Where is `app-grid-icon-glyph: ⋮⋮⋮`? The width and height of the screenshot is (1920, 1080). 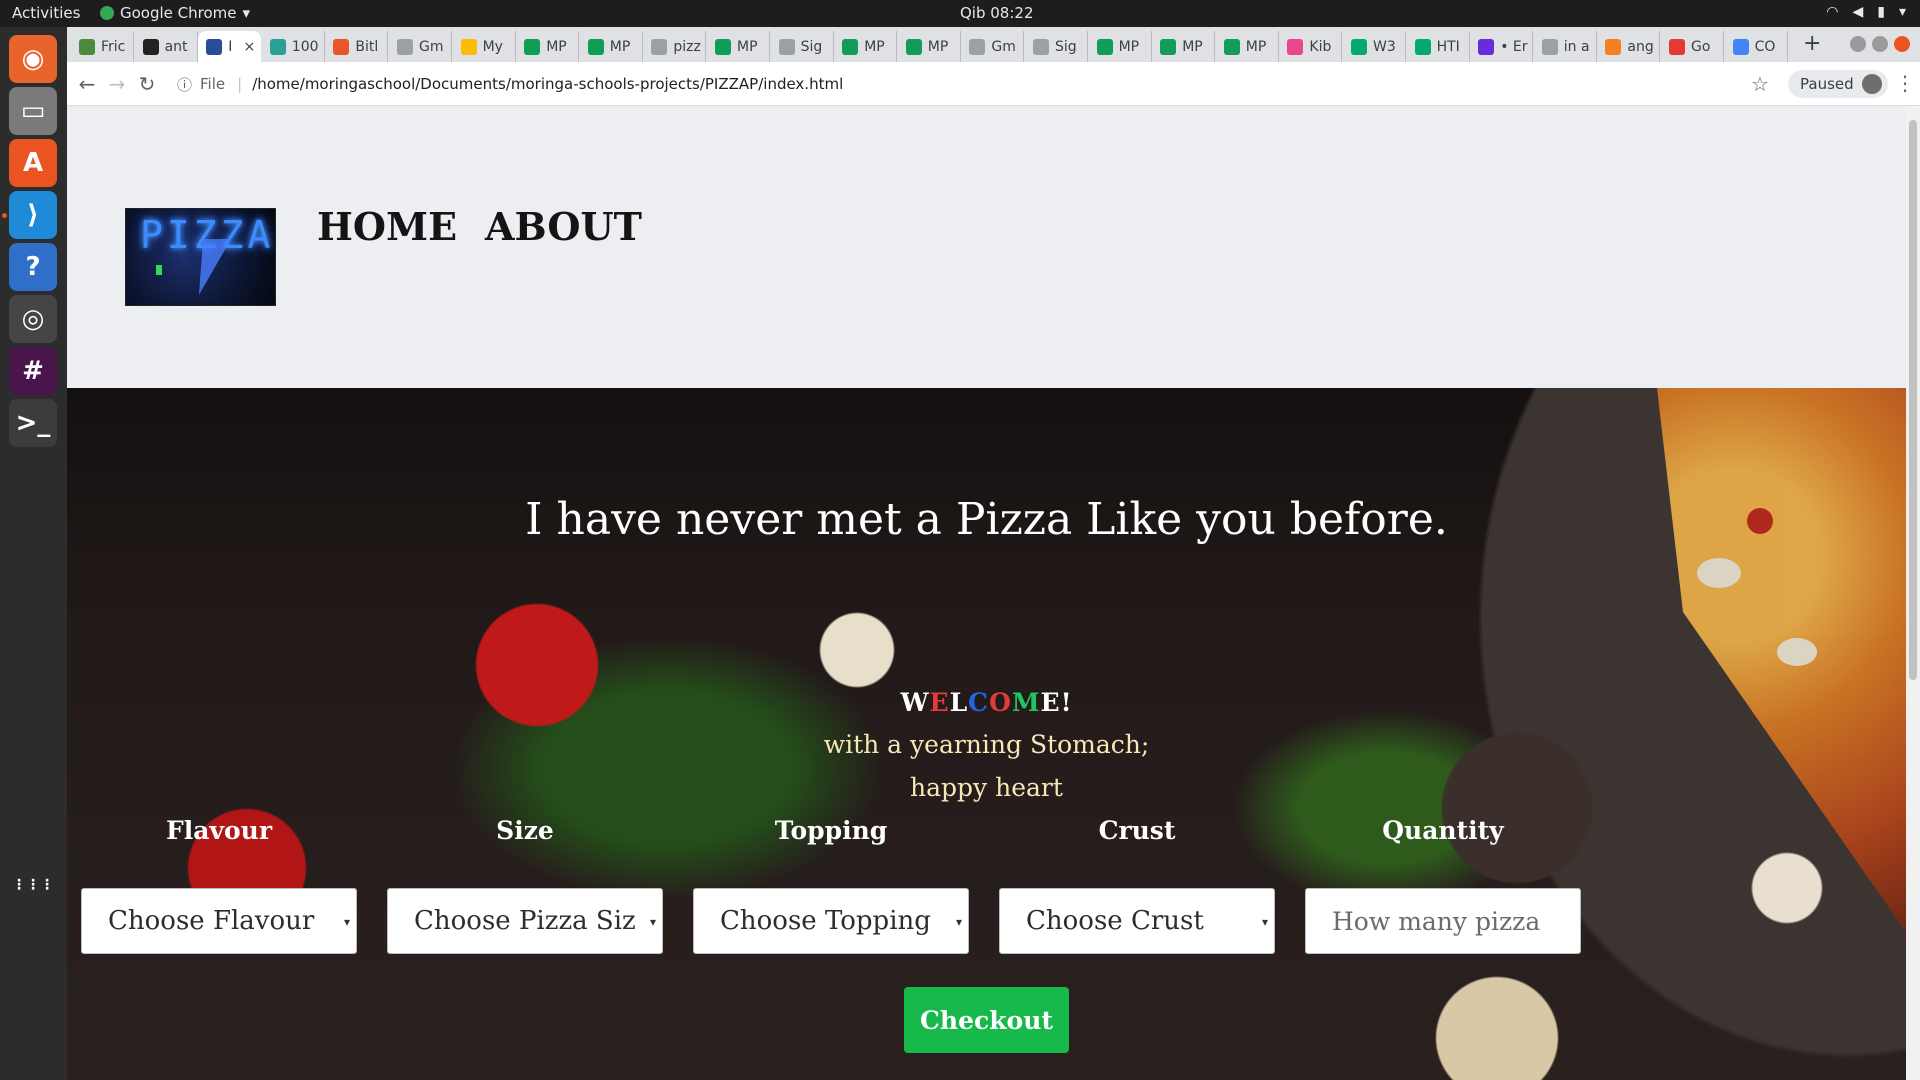 app-grid-icon-glyph: ⋮⋮⋮ is located at coordinates (33, 885).